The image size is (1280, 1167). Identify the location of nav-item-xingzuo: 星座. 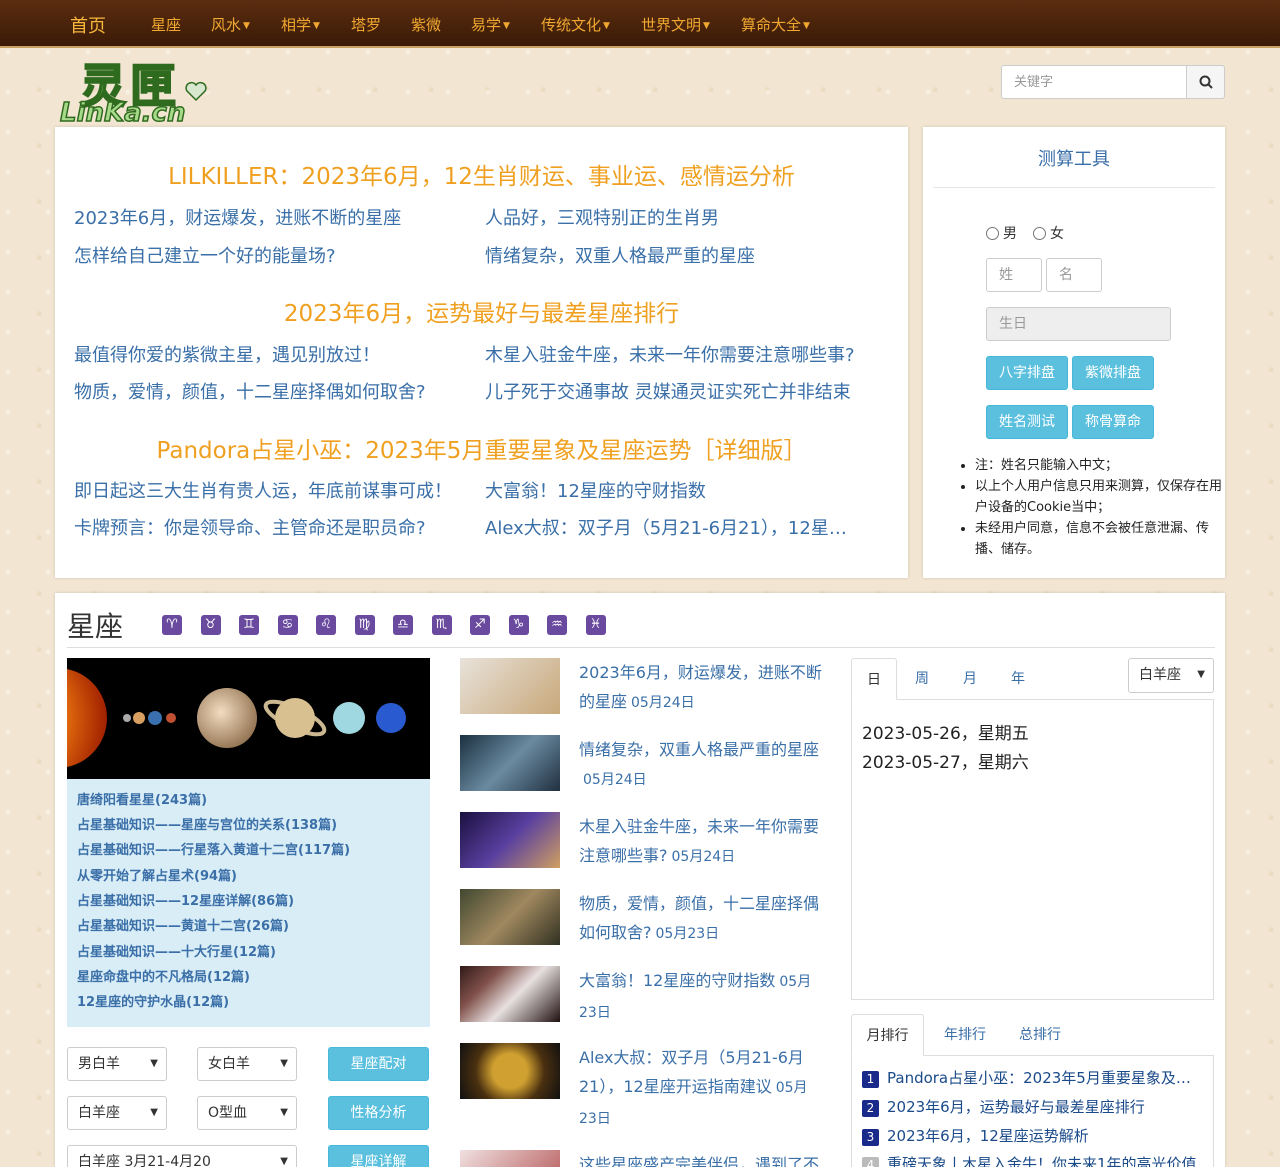
(166, 24).